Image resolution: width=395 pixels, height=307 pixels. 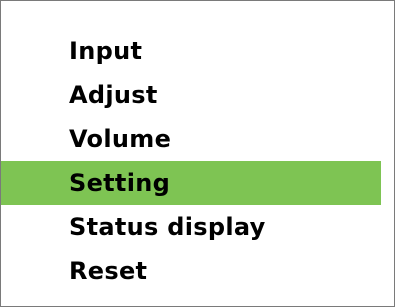 I want to click on menu-item-volume: Volume, so click(x=197, y=139).